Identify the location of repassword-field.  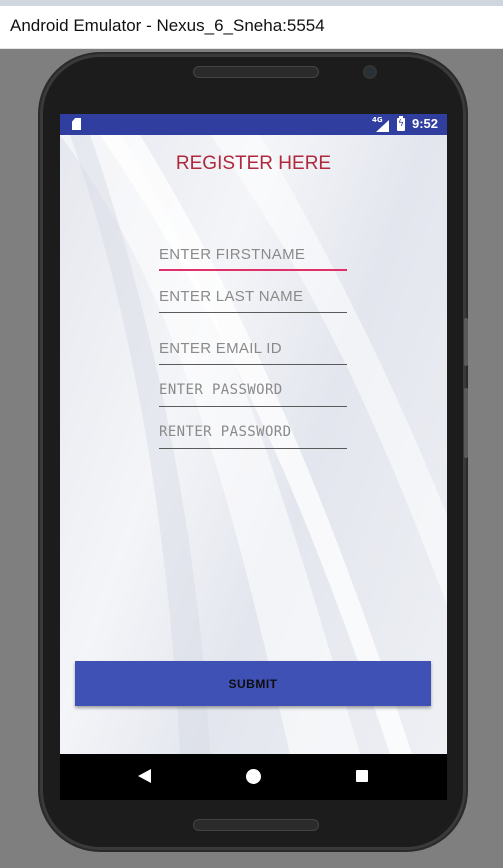
(253, 432).